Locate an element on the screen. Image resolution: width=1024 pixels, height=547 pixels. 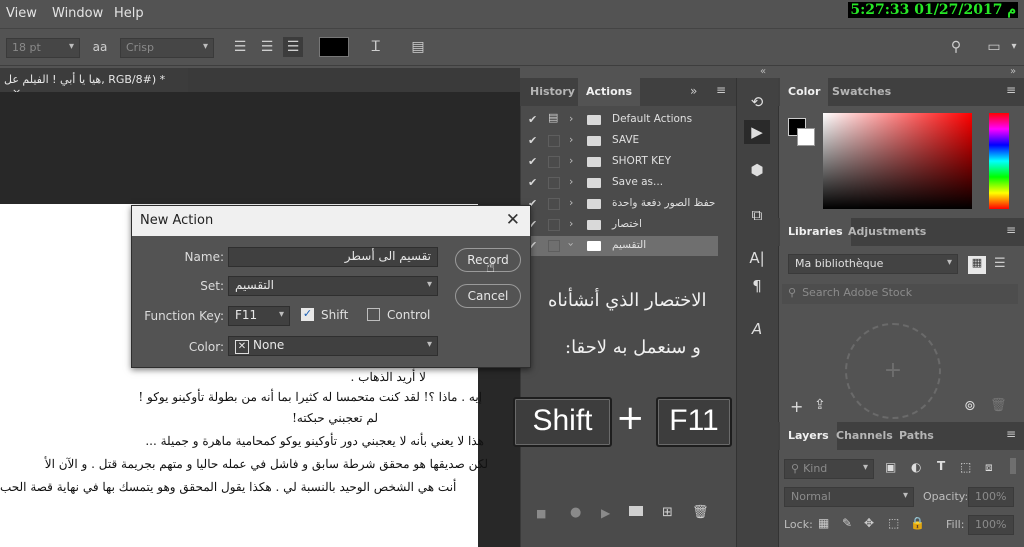
opacity-field: 100% is located at coordinates (991, 497).